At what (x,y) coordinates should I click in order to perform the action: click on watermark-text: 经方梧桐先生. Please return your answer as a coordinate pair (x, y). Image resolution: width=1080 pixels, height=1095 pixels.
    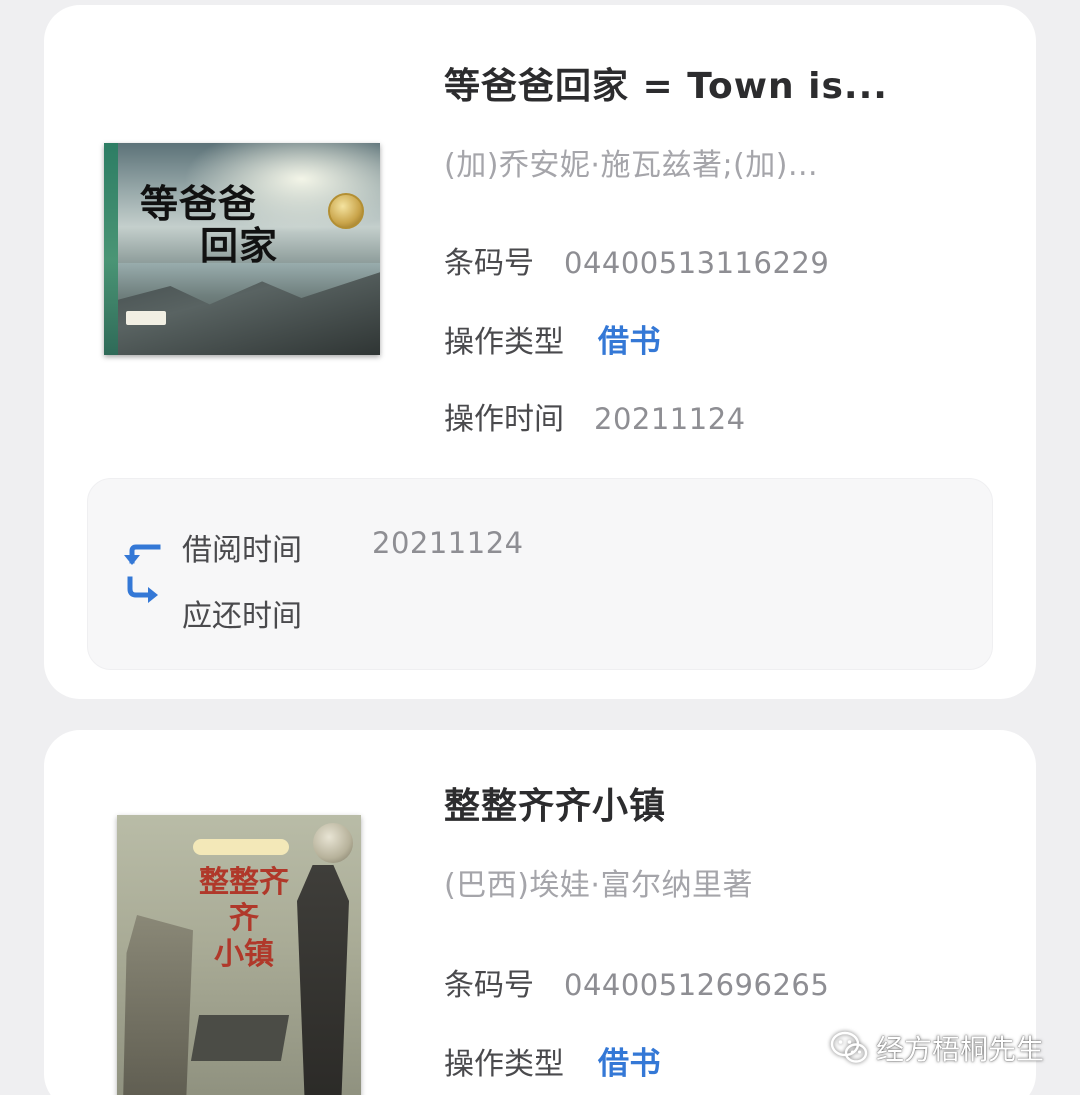
    Looking at the image, I should click on (959, 1049).